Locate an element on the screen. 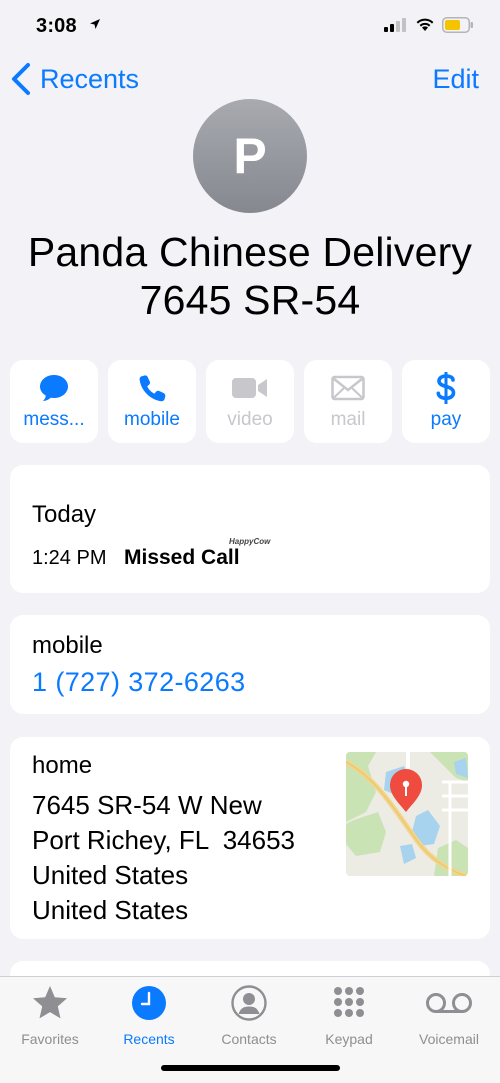 This screenshot has height=1083, width=500. phone-label: mobile is located at coordinates (67, 645).